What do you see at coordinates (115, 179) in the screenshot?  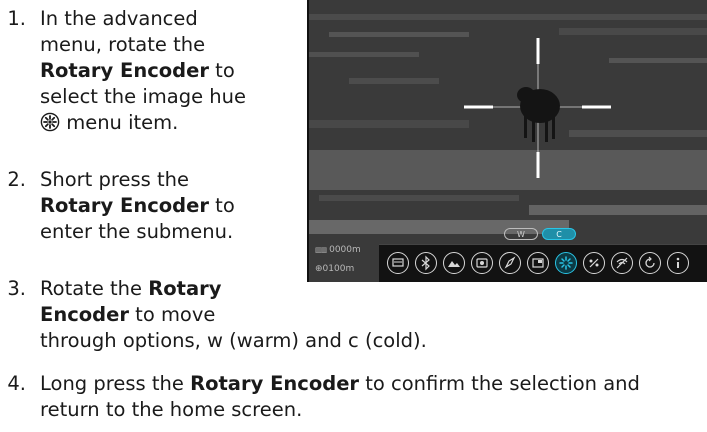 I see `text-line: Short press the` at bounding box center [115, 179].